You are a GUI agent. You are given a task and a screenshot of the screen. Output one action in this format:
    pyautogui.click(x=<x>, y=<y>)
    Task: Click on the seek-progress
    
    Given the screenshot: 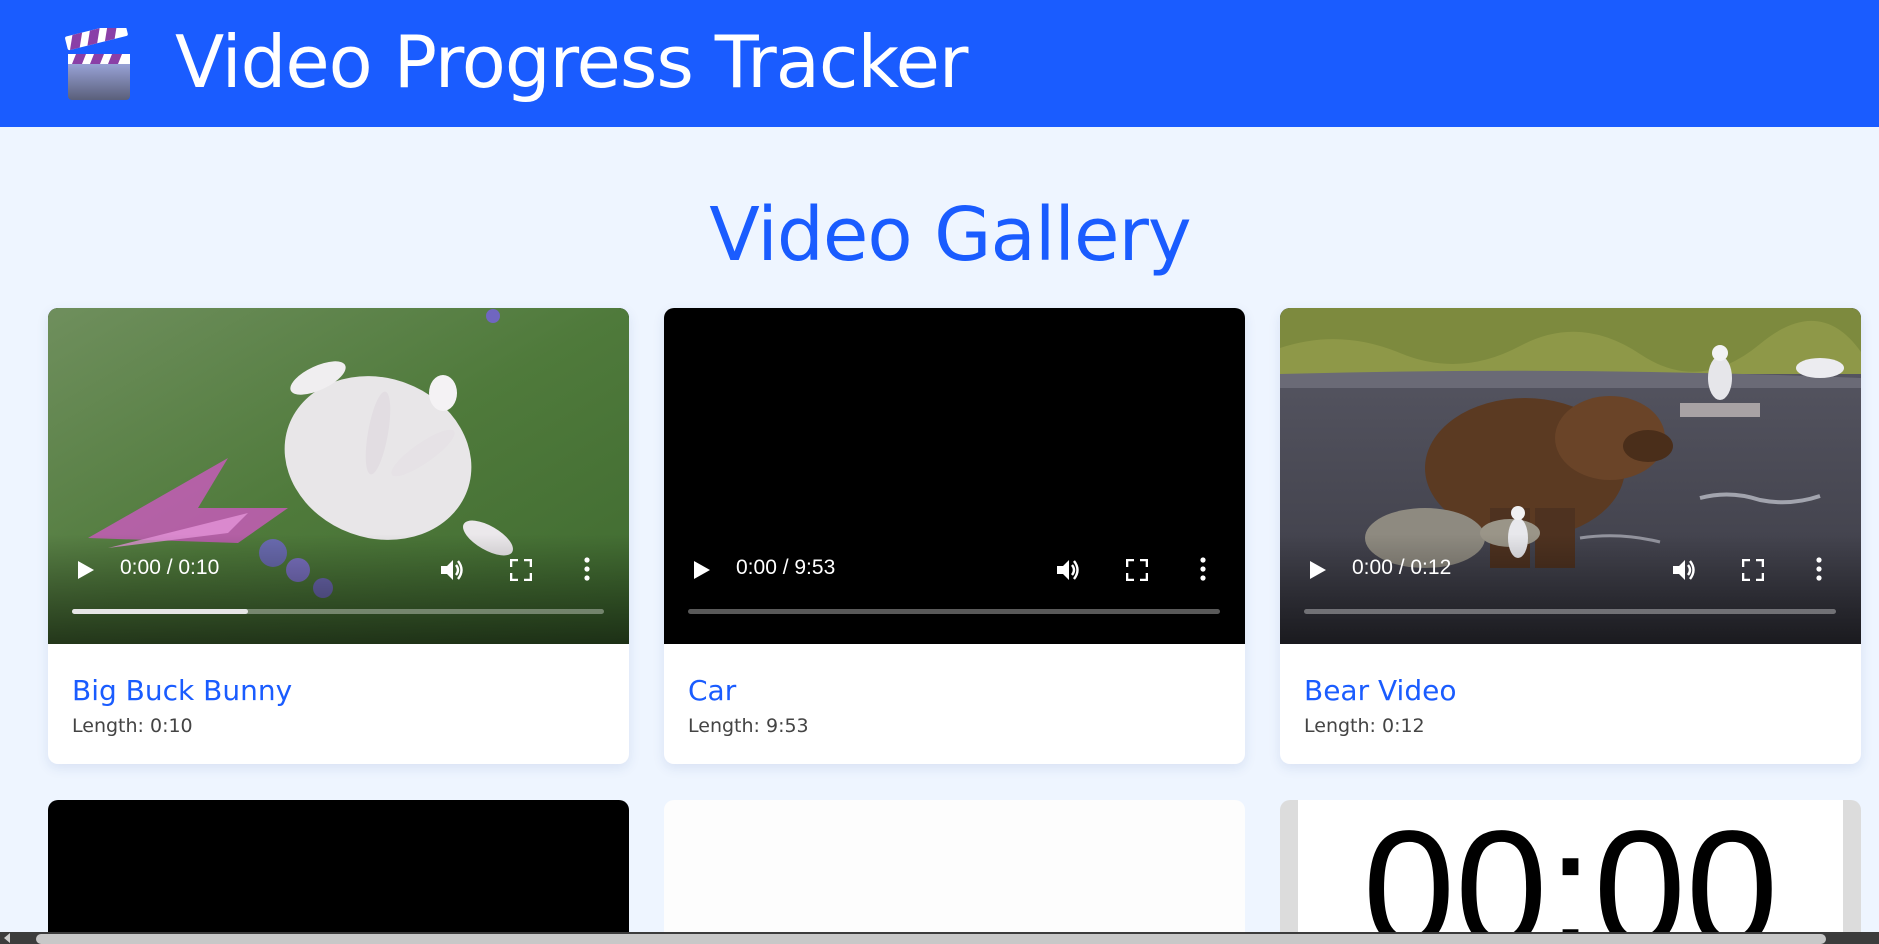 What is the action you would take?
    pyautogui.click(x=160, y=611)
    